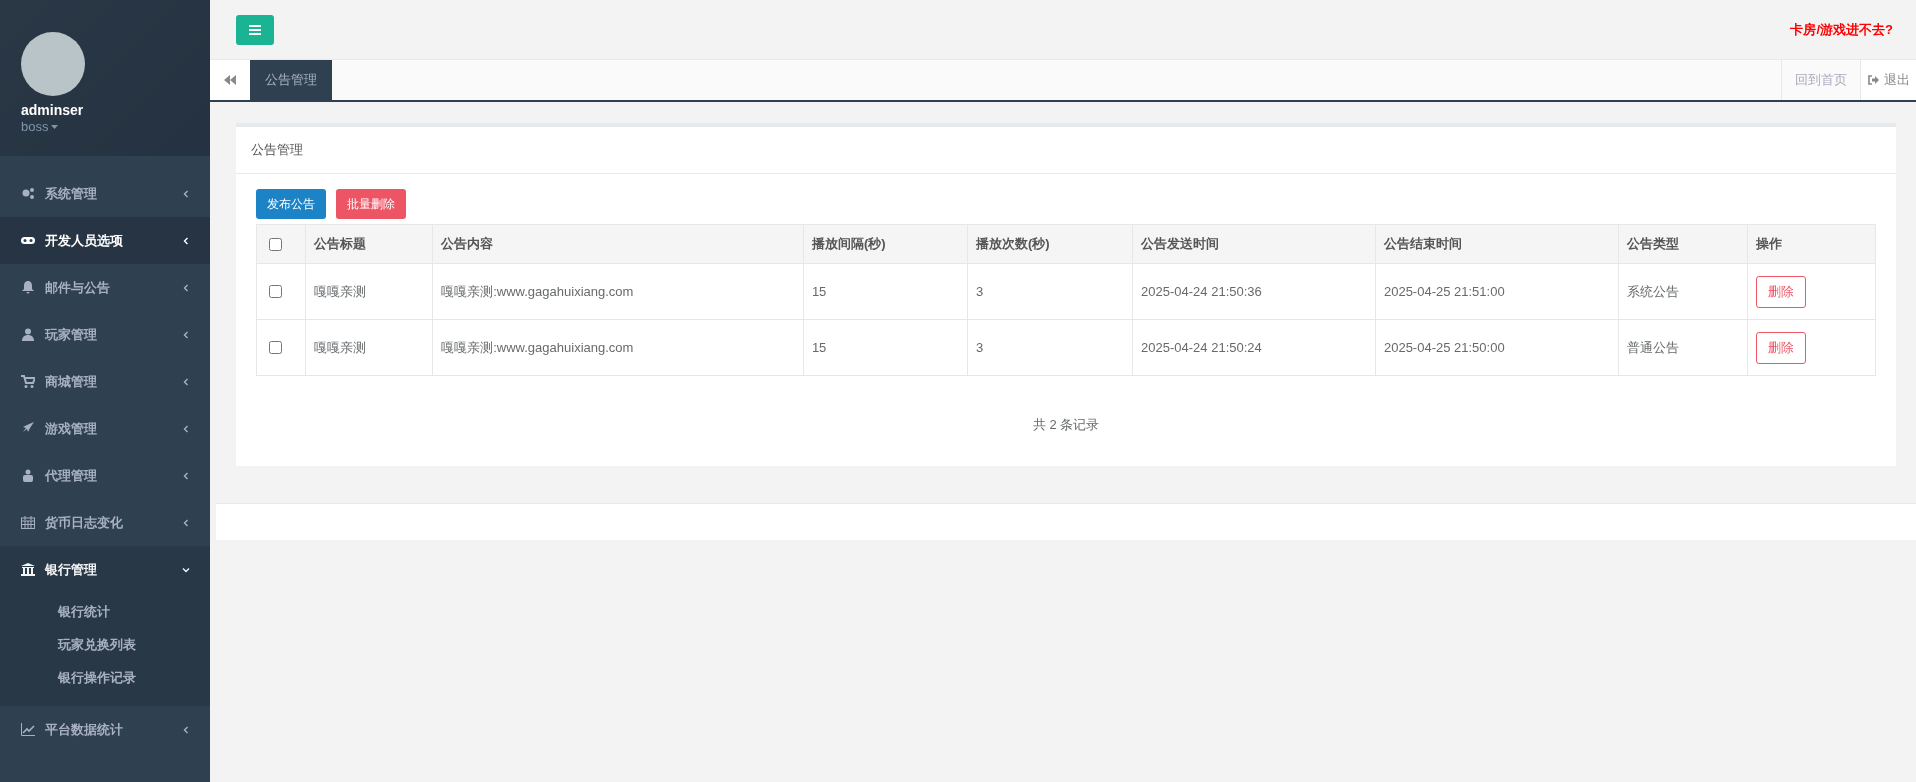  I want to click on column-header: 播放次数(秒), so click(1050, 244).